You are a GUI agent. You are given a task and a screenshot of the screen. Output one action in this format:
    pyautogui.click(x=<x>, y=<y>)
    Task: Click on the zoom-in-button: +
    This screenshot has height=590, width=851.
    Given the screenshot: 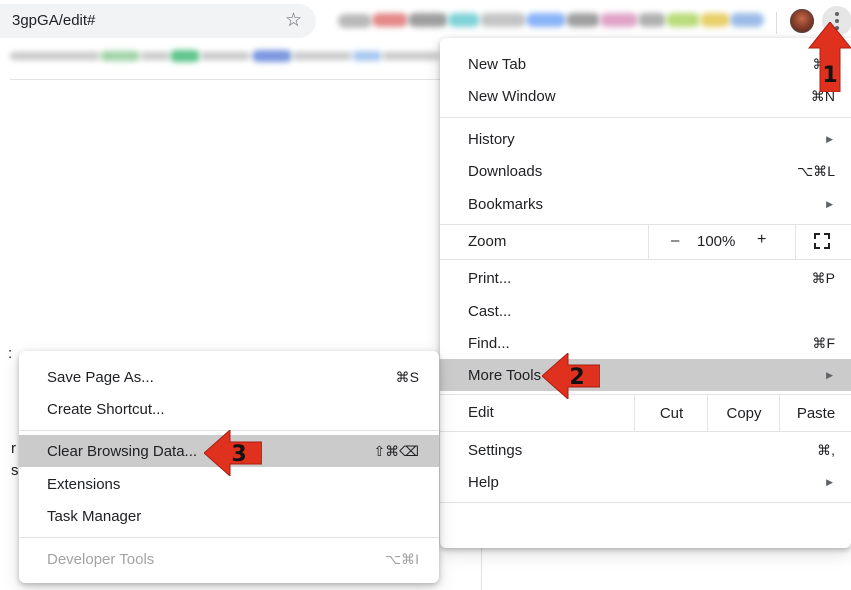 What is the action you would take?
    pyautogui.click(x=761, y=240)
    